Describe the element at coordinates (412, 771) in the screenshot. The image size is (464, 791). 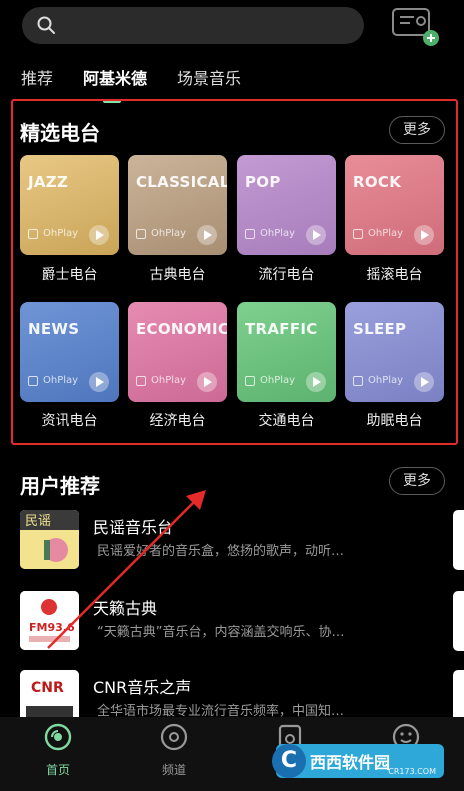
I see `watermark-sub: CR173.COM` at that location.